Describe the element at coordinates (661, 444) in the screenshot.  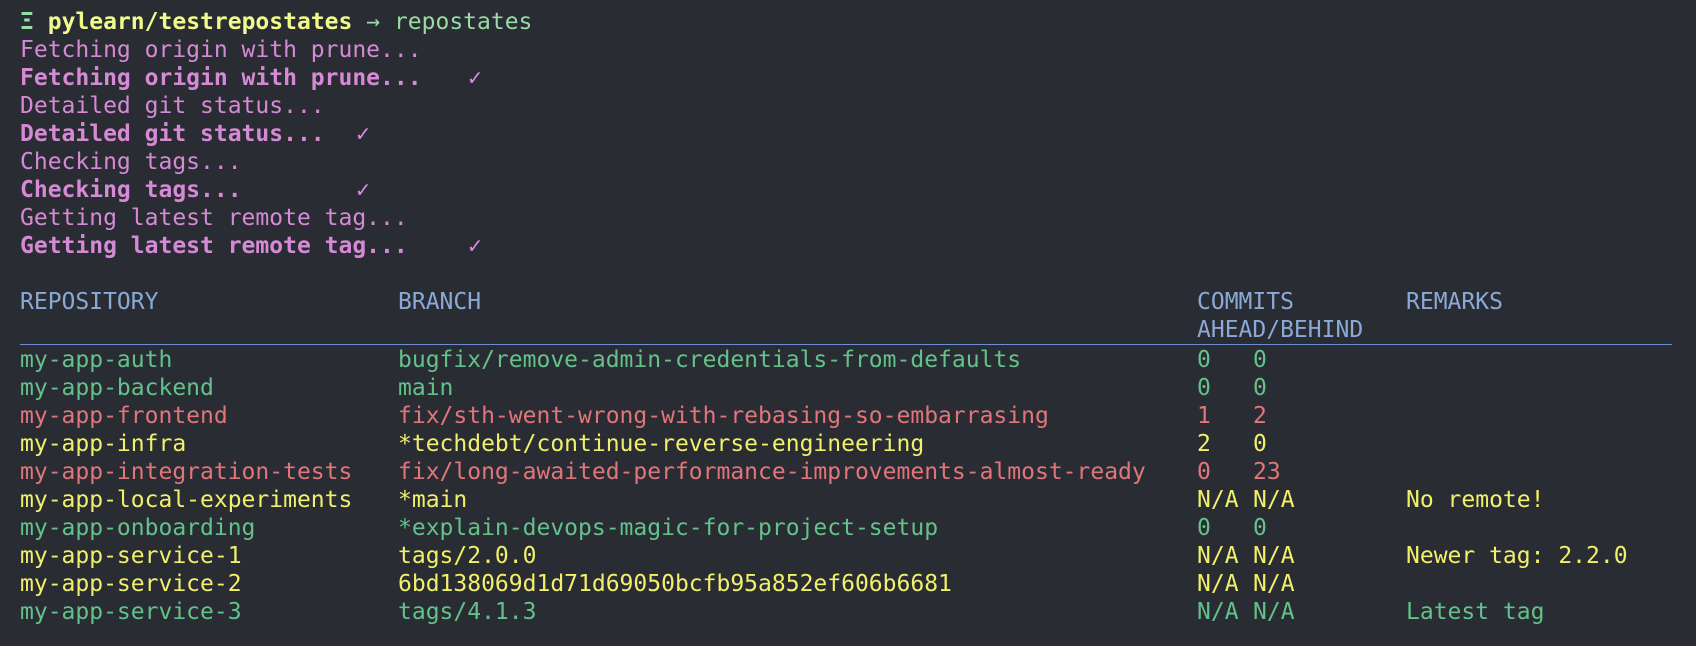
I see `branch-name: *techdebt/continue-reverse-engineering` at that location.